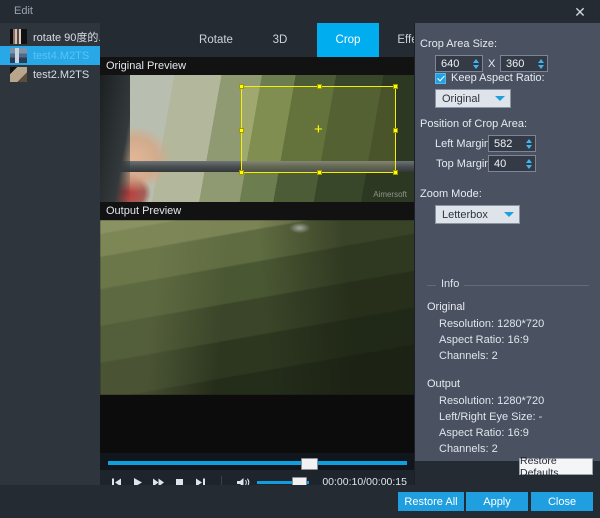  Describe the element at coordinates (556, 467) in the screenshot. I see `restore-defaults-button: Restore Defaults` at that location.